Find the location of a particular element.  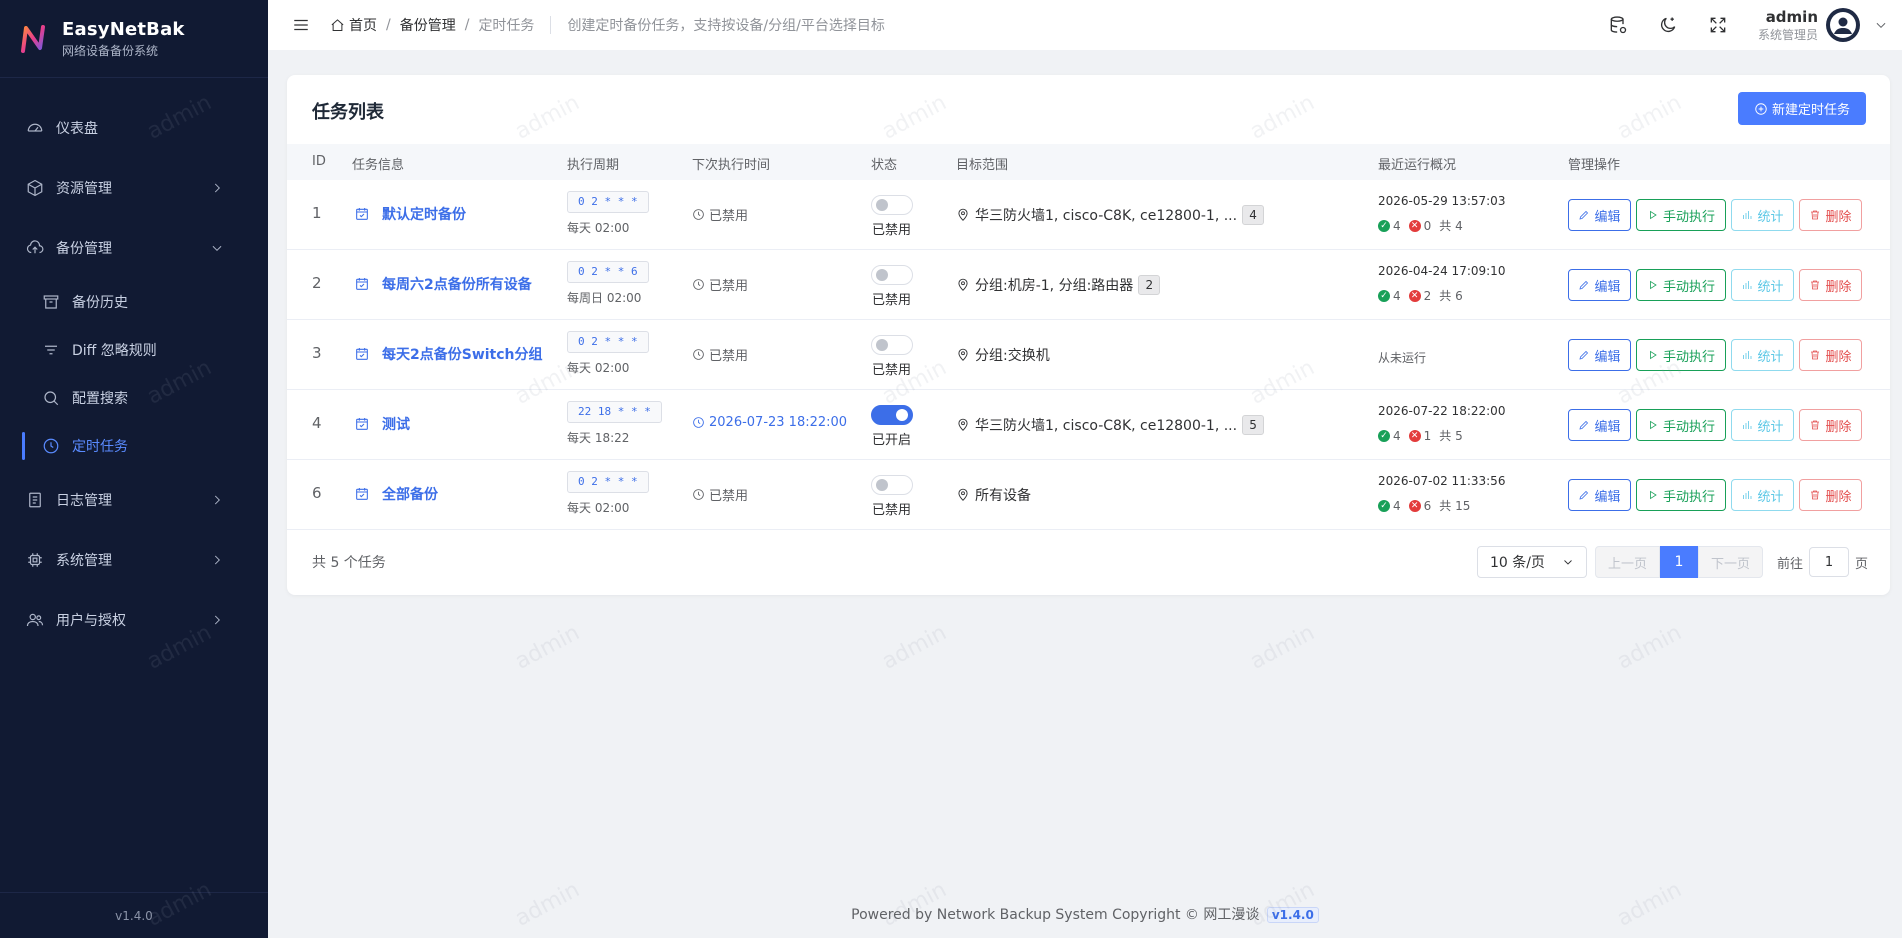

brand: EasyNetBak 网络设备备份系统 is located at coordinates (134, 39).